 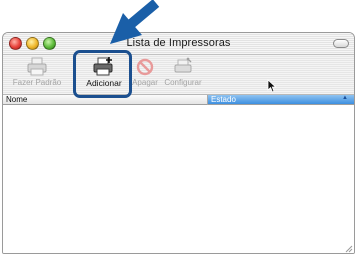 I want to click on title-bar: Lista de Impressoras, so click(x=178, y=44).